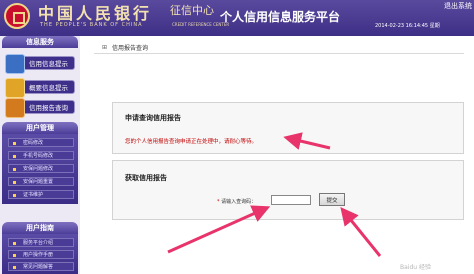 This screenshot has height=274, width=474. I want to click on get-report-title: 获取信用报告, so click(146, 178).